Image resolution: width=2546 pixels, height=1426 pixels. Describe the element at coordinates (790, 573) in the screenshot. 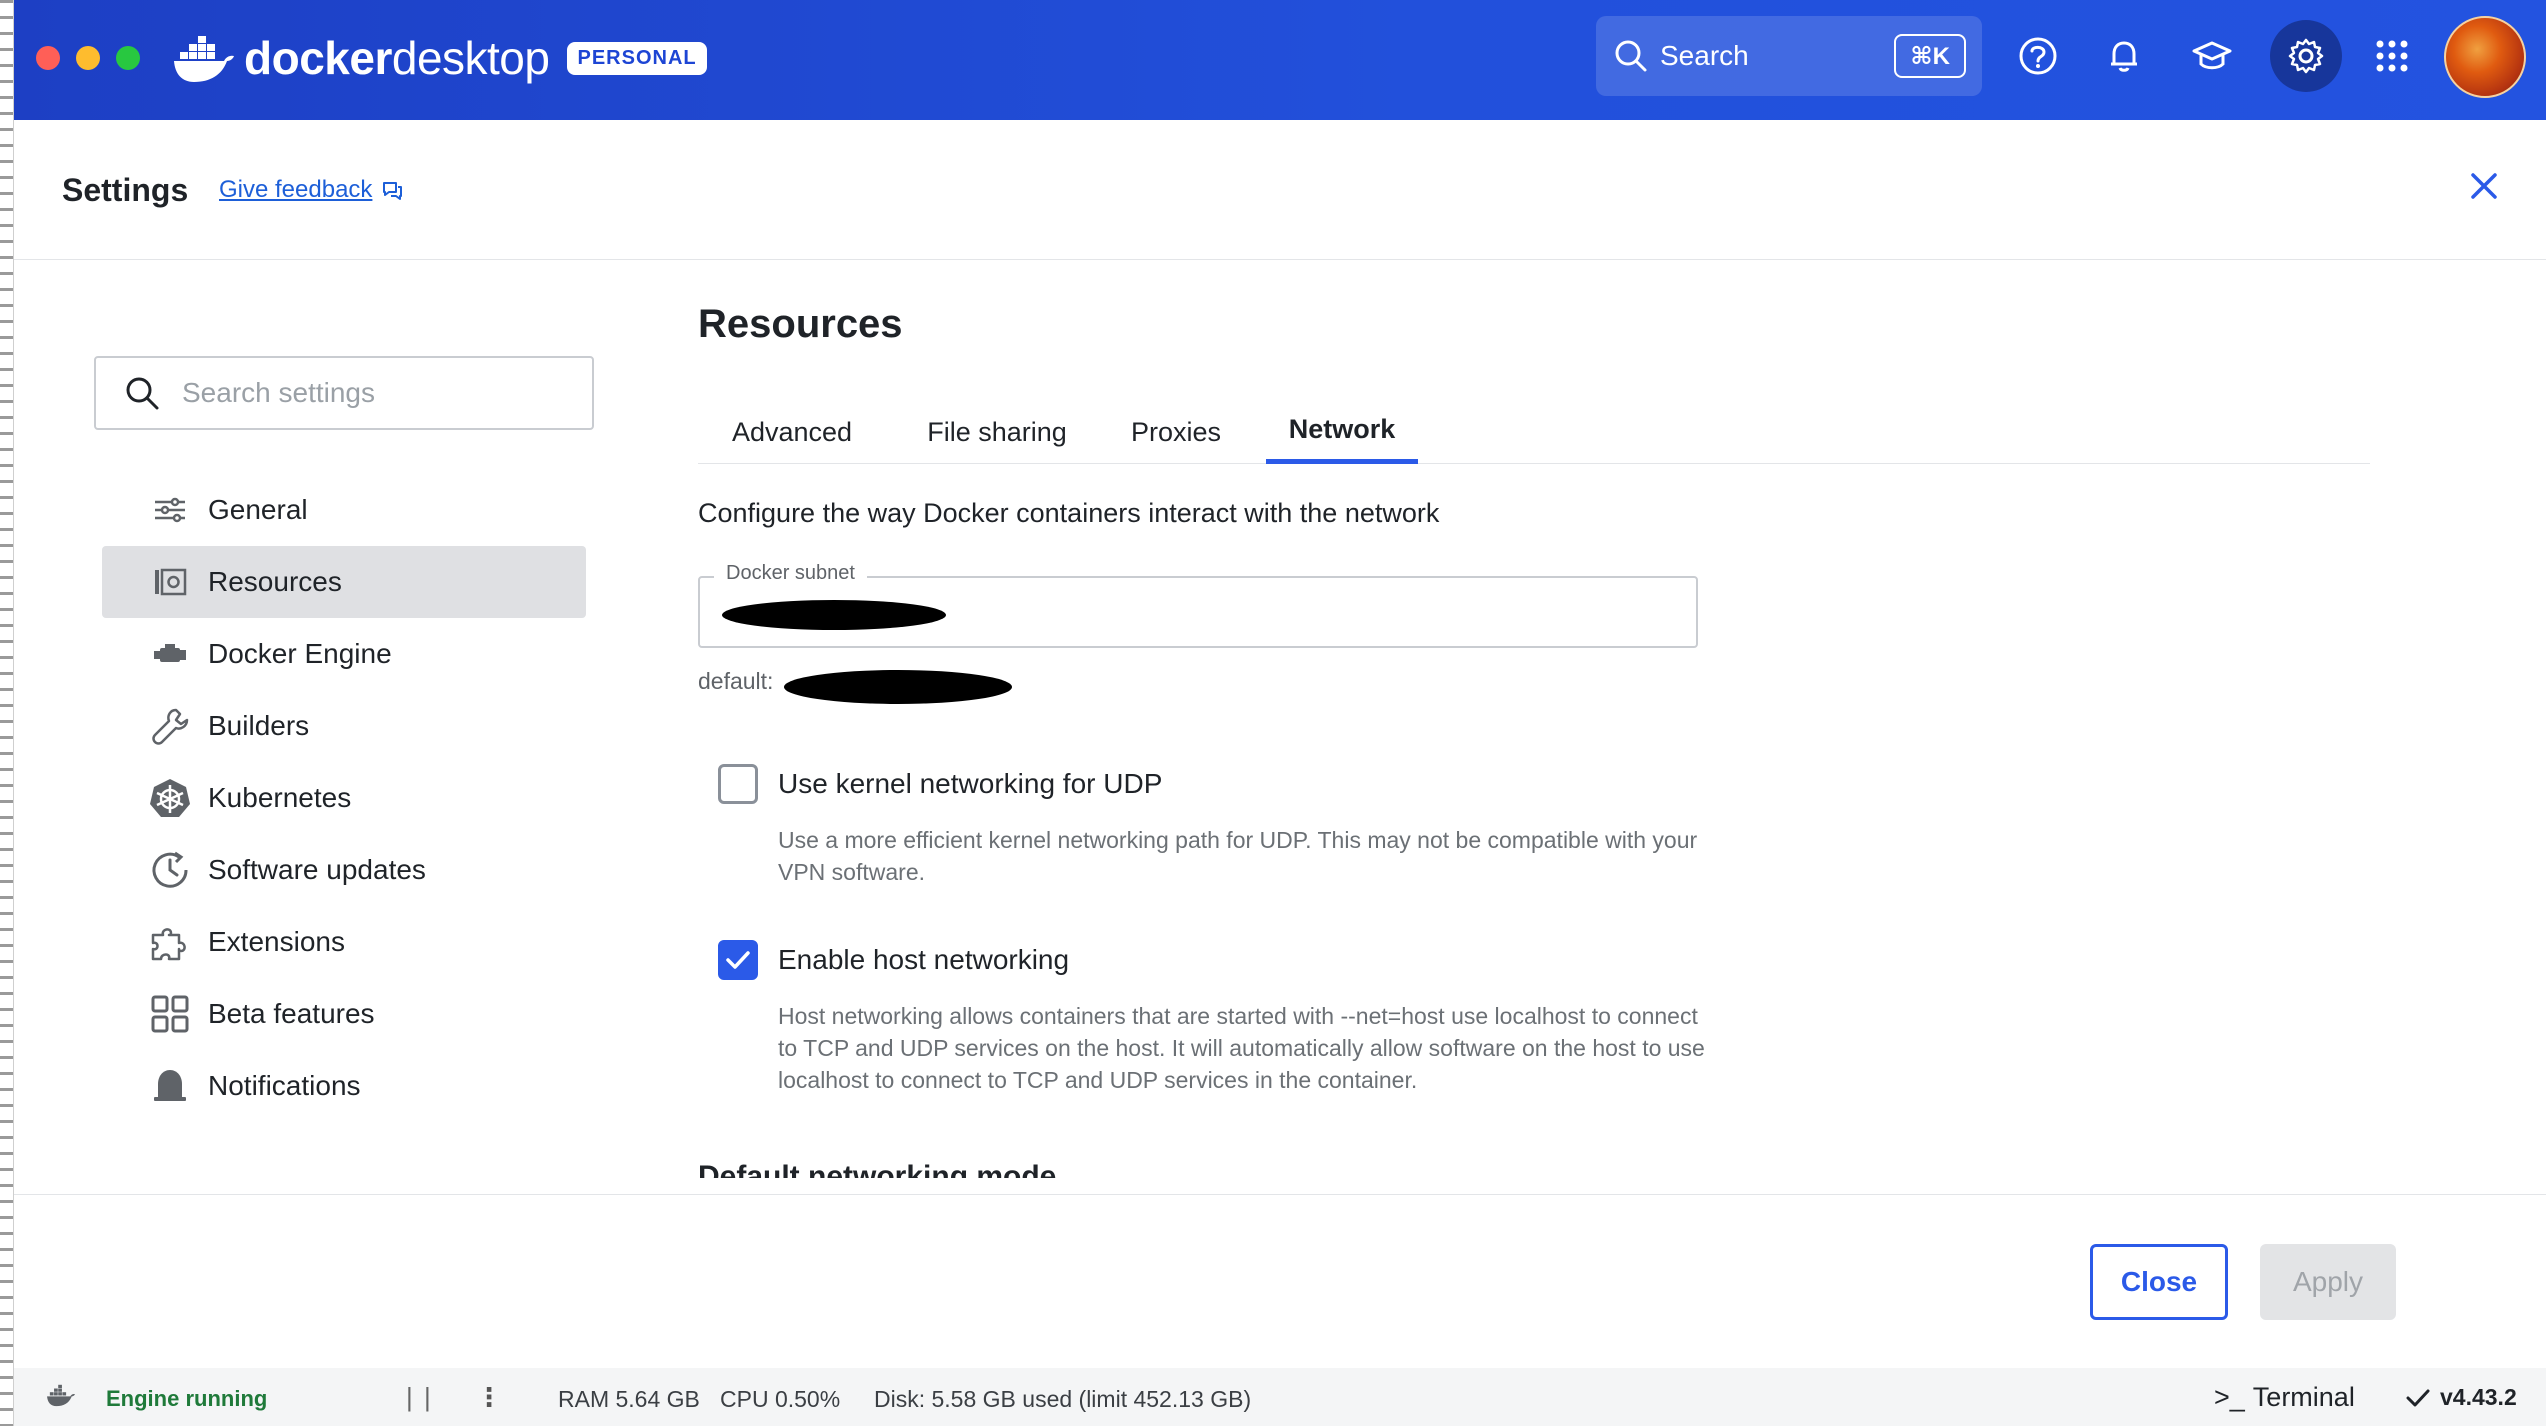

I see `docker-subnet-label: Docker subnet` at that location.